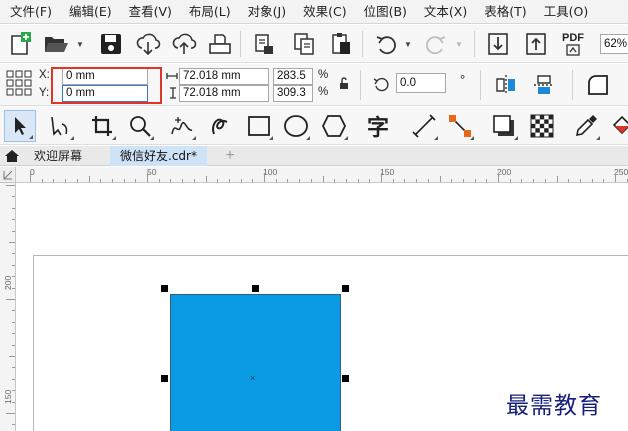 The height and width of the screenshot is (431, 628). Describe the element at coordinates (378, 126) in the screenshot. I see `text-tool: 字` at that location.